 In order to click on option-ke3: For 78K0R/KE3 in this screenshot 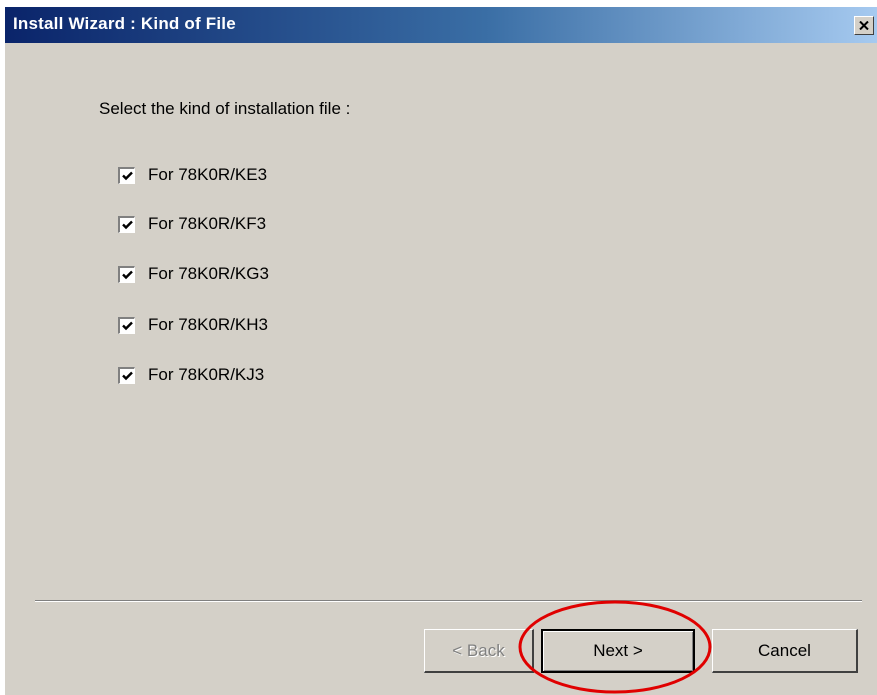, I will do `click(192, 175)`.